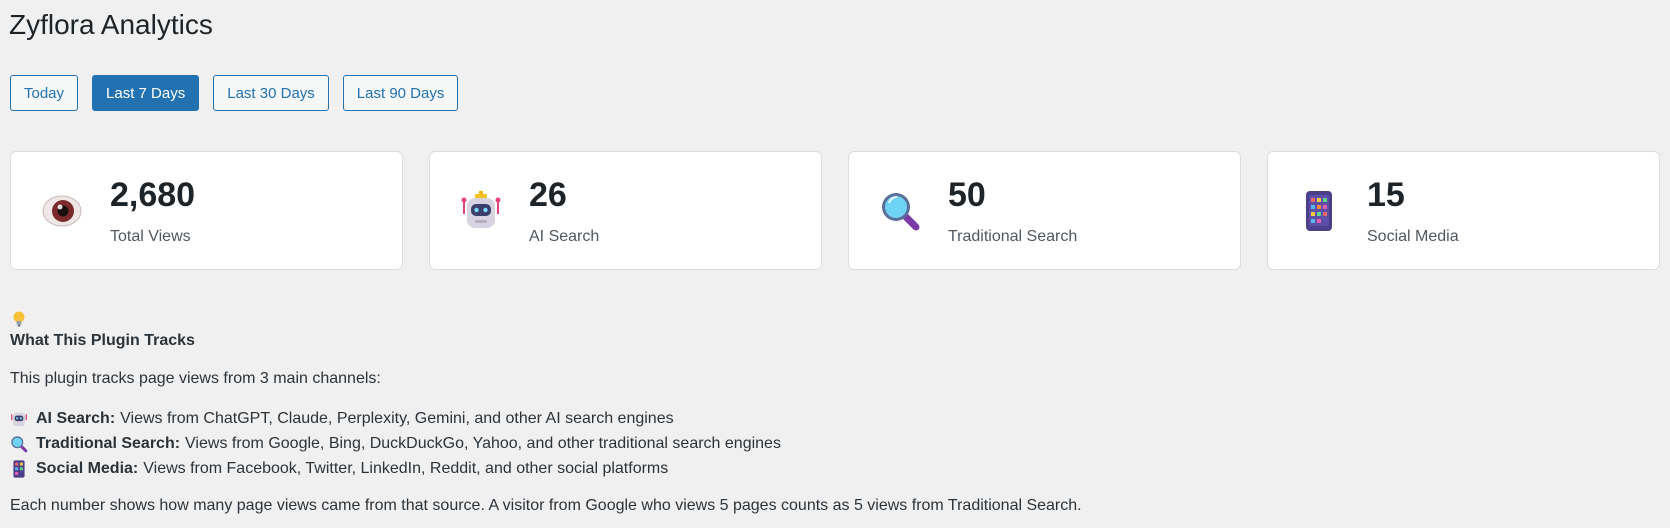  What do you see at coordinates (206, 210) in the screenshot?
I see `stat-card-total-views: 2,680 Total Views` at bounding box center [206, 210].